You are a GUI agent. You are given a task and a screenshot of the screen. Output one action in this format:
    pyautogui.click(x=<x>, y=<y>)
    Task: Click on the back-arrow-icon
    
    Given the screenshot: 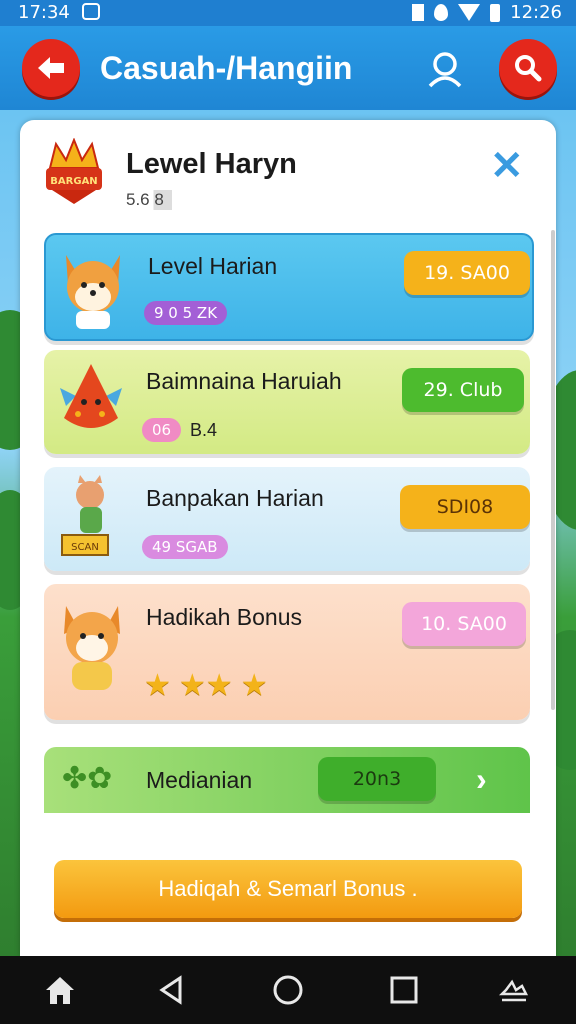 What is the action you would take?
    pyautogui.click(x=51, y=68)
    